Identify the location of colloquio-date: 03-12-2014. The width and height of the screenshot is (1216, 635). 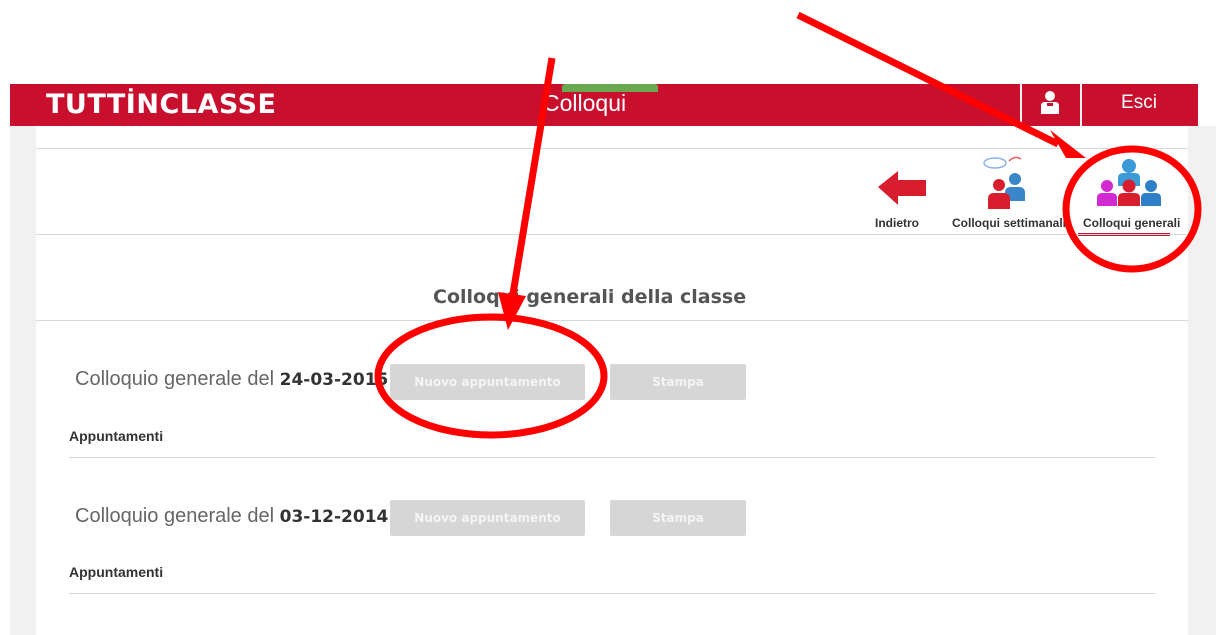
(334, 517).